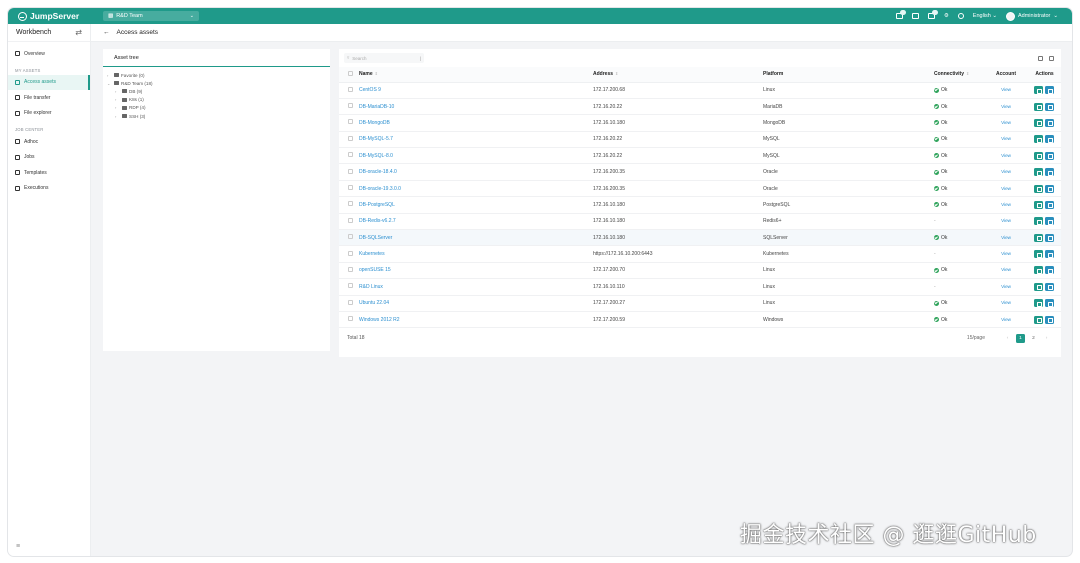 This screenshot has height=563, width=1080. I want to click on notification-icon, so click(932, 14).